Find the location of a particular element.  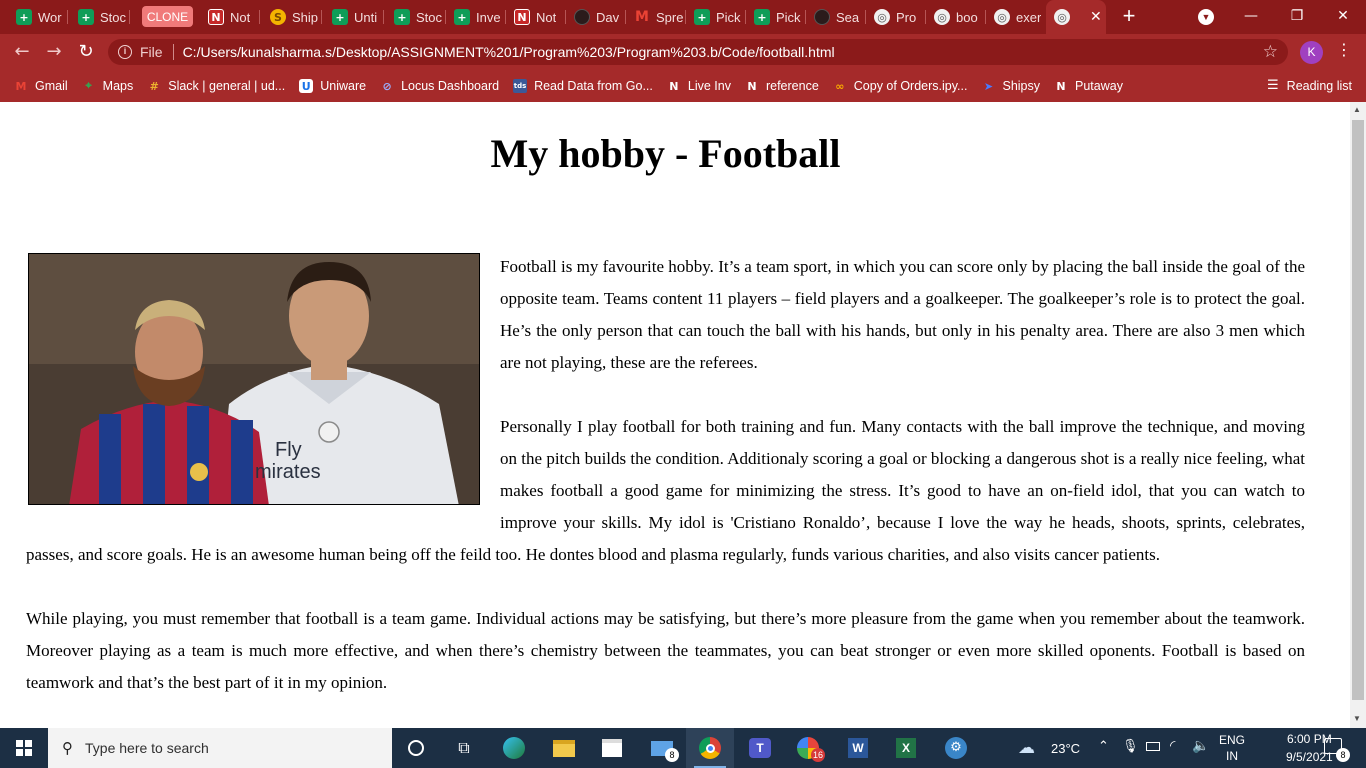

battery-icon is located at coordinates (1153, 746).